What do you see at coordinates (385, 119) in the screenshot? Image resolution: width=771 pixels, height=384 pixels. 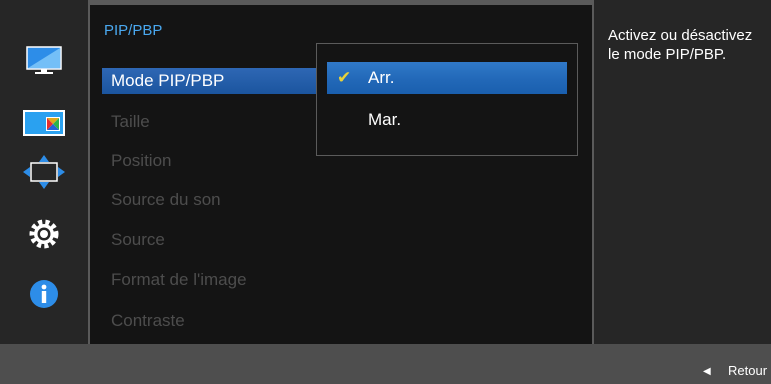 I see `option-label: Mar.` at bounding box center [385, 119].